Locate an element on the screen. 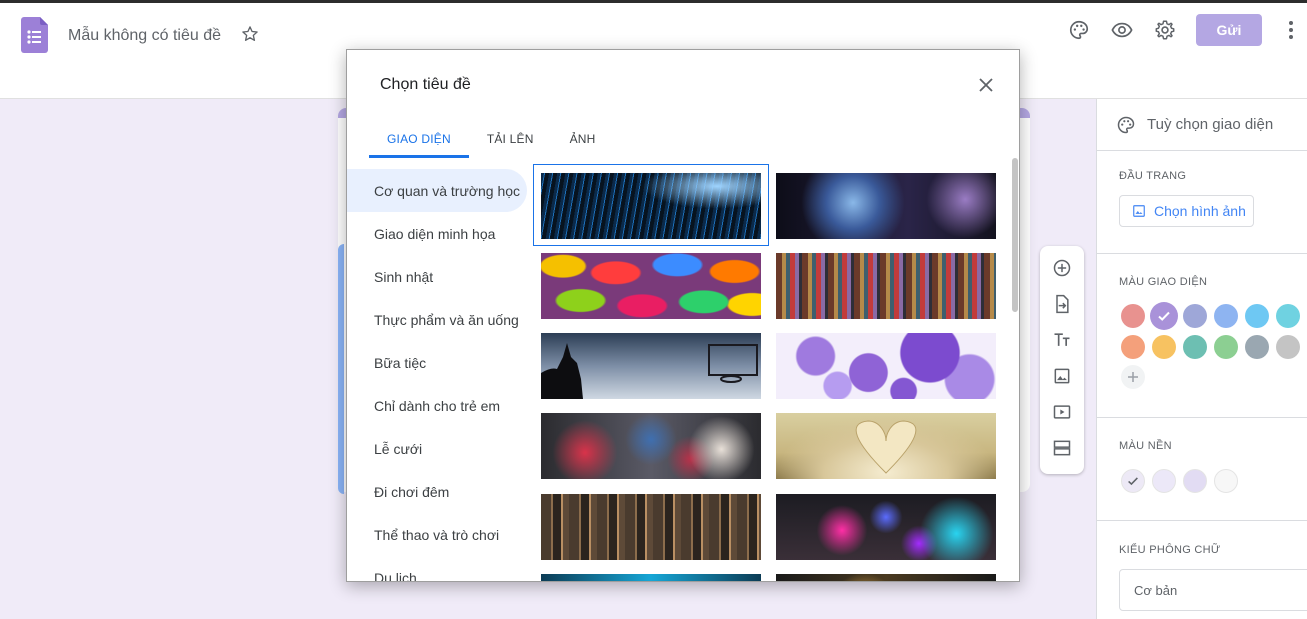  tab-upload: TẢI LÊN is located at coordinates (510, 139).